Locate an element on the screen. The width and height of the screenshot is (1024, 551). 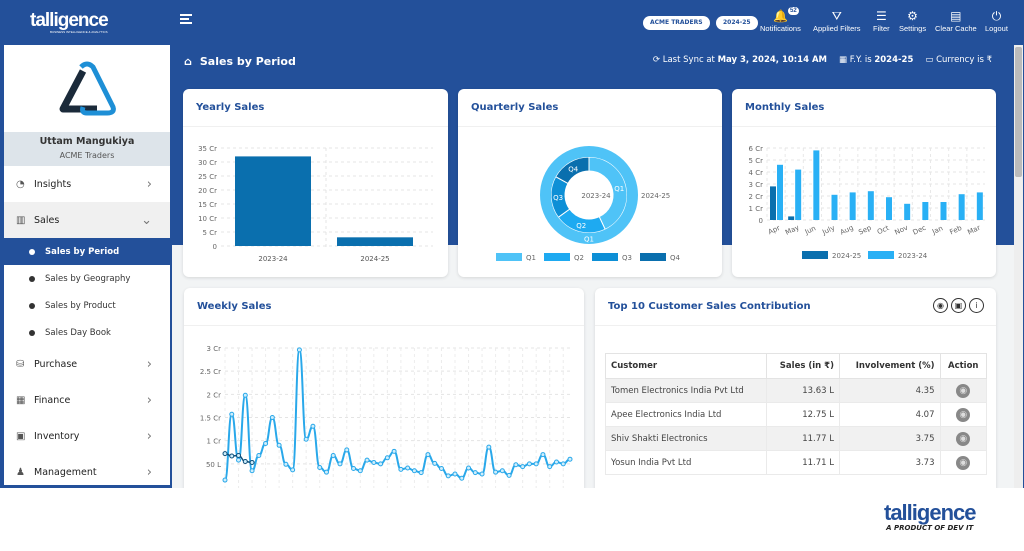
label: Last Sync at is located at coordinates (688, 60).